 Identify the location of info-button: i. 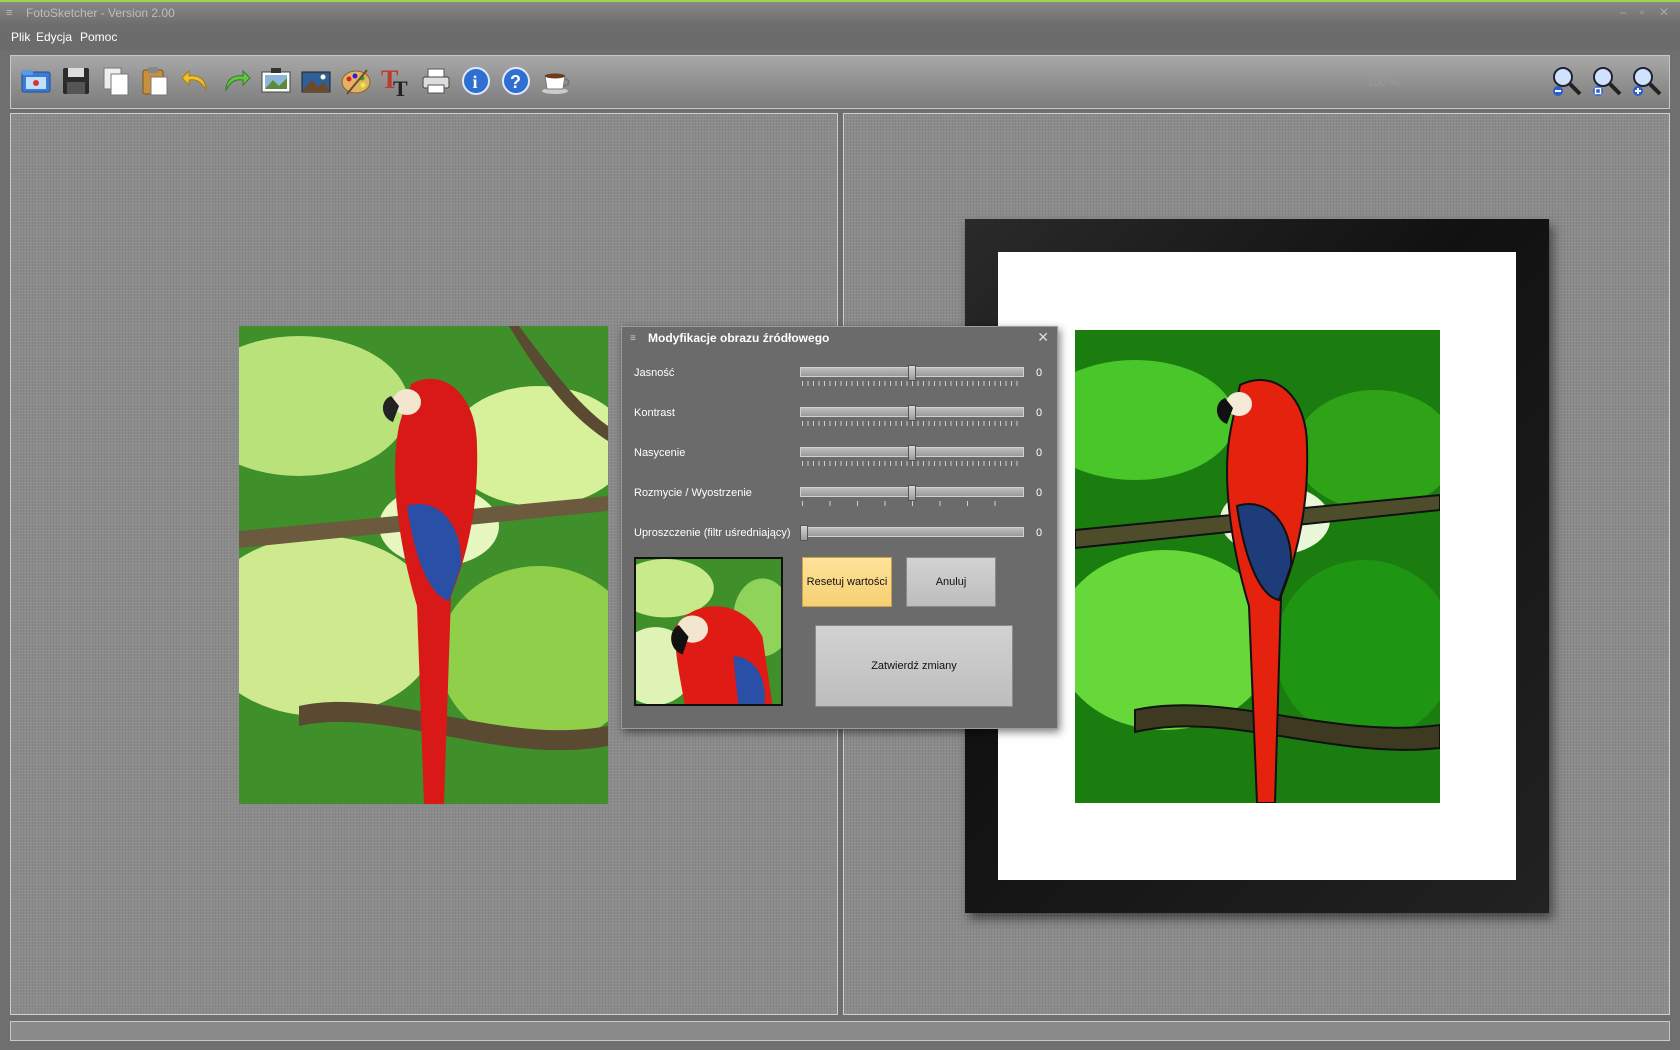
(476, 81).